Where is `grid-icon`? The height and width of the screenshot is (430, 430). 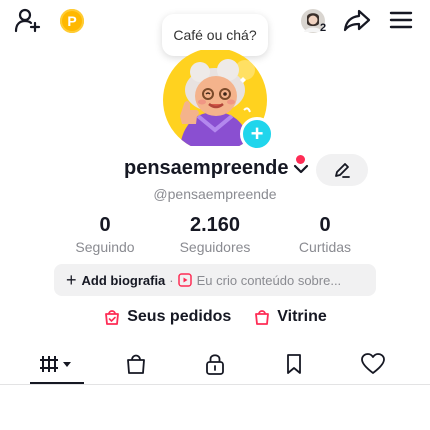 grid-icon is located at coordinates (55, 364).